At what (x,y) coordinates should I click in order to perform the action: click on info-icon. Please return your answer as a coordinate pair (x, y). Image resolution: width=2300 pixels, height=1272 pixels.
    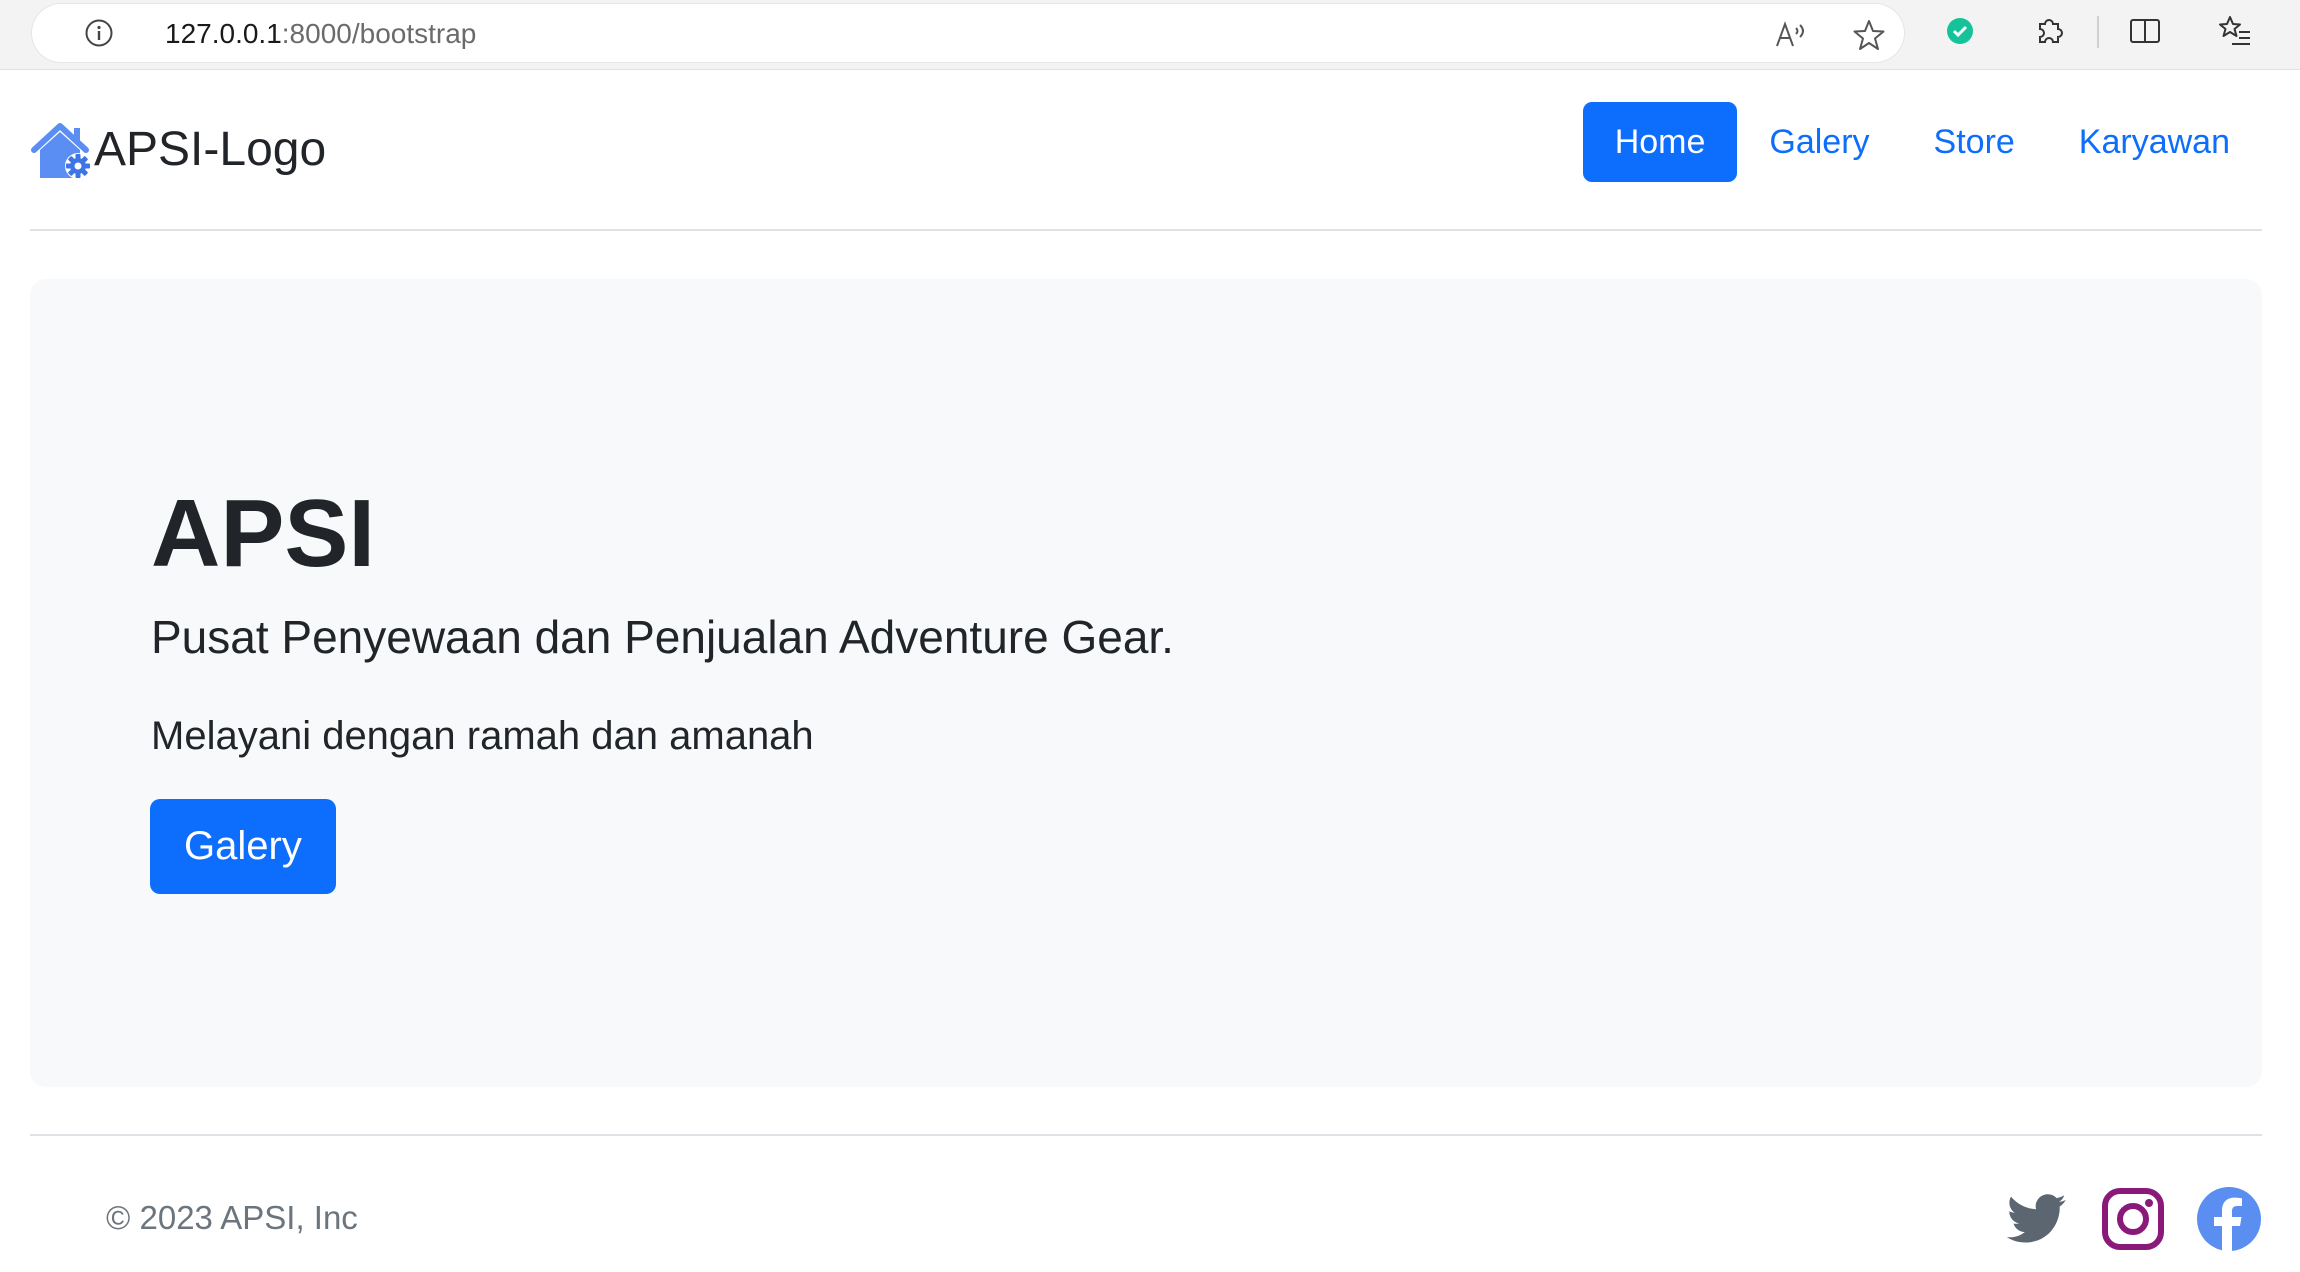
    Looking at the image, I should click on (99, 33).